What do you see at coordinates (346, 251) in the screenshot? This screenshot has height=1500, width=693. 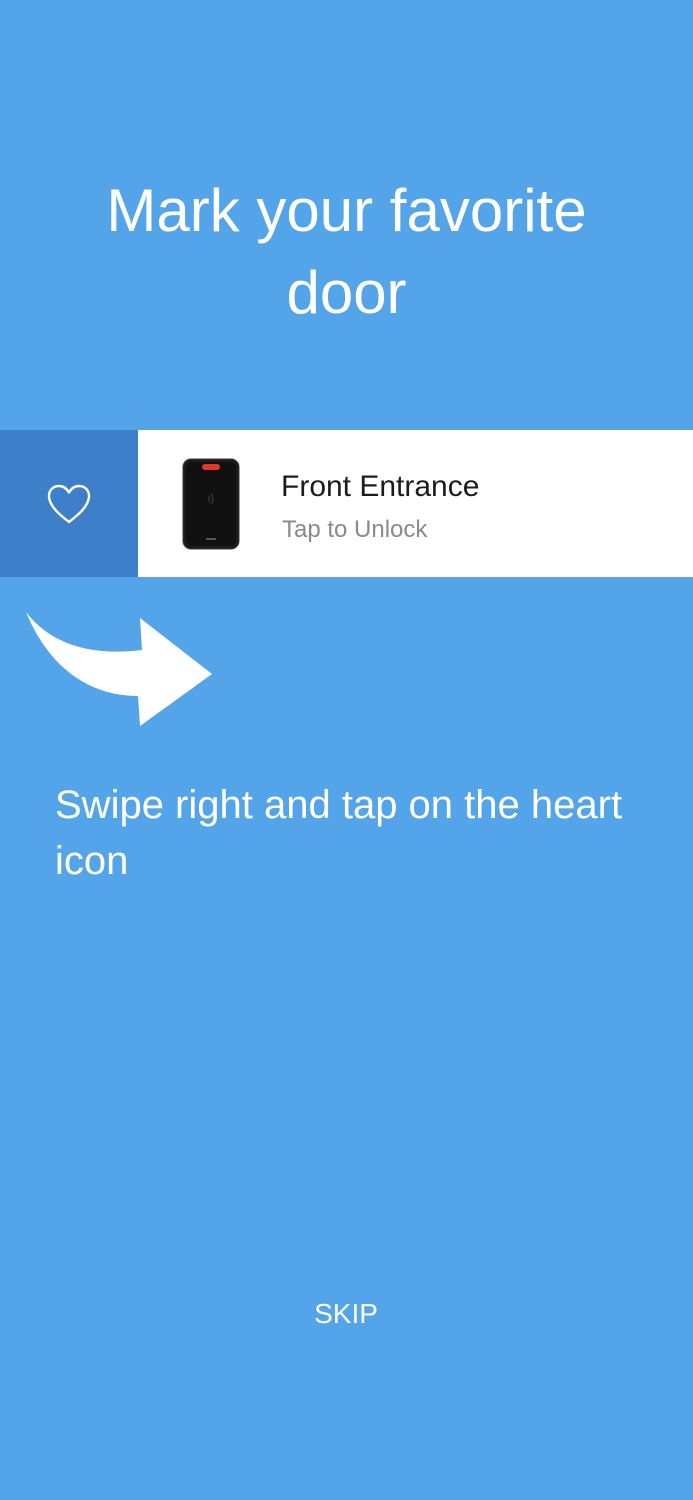 I see `page-title: Mark your favorite door` at bounding box center [346, 251].